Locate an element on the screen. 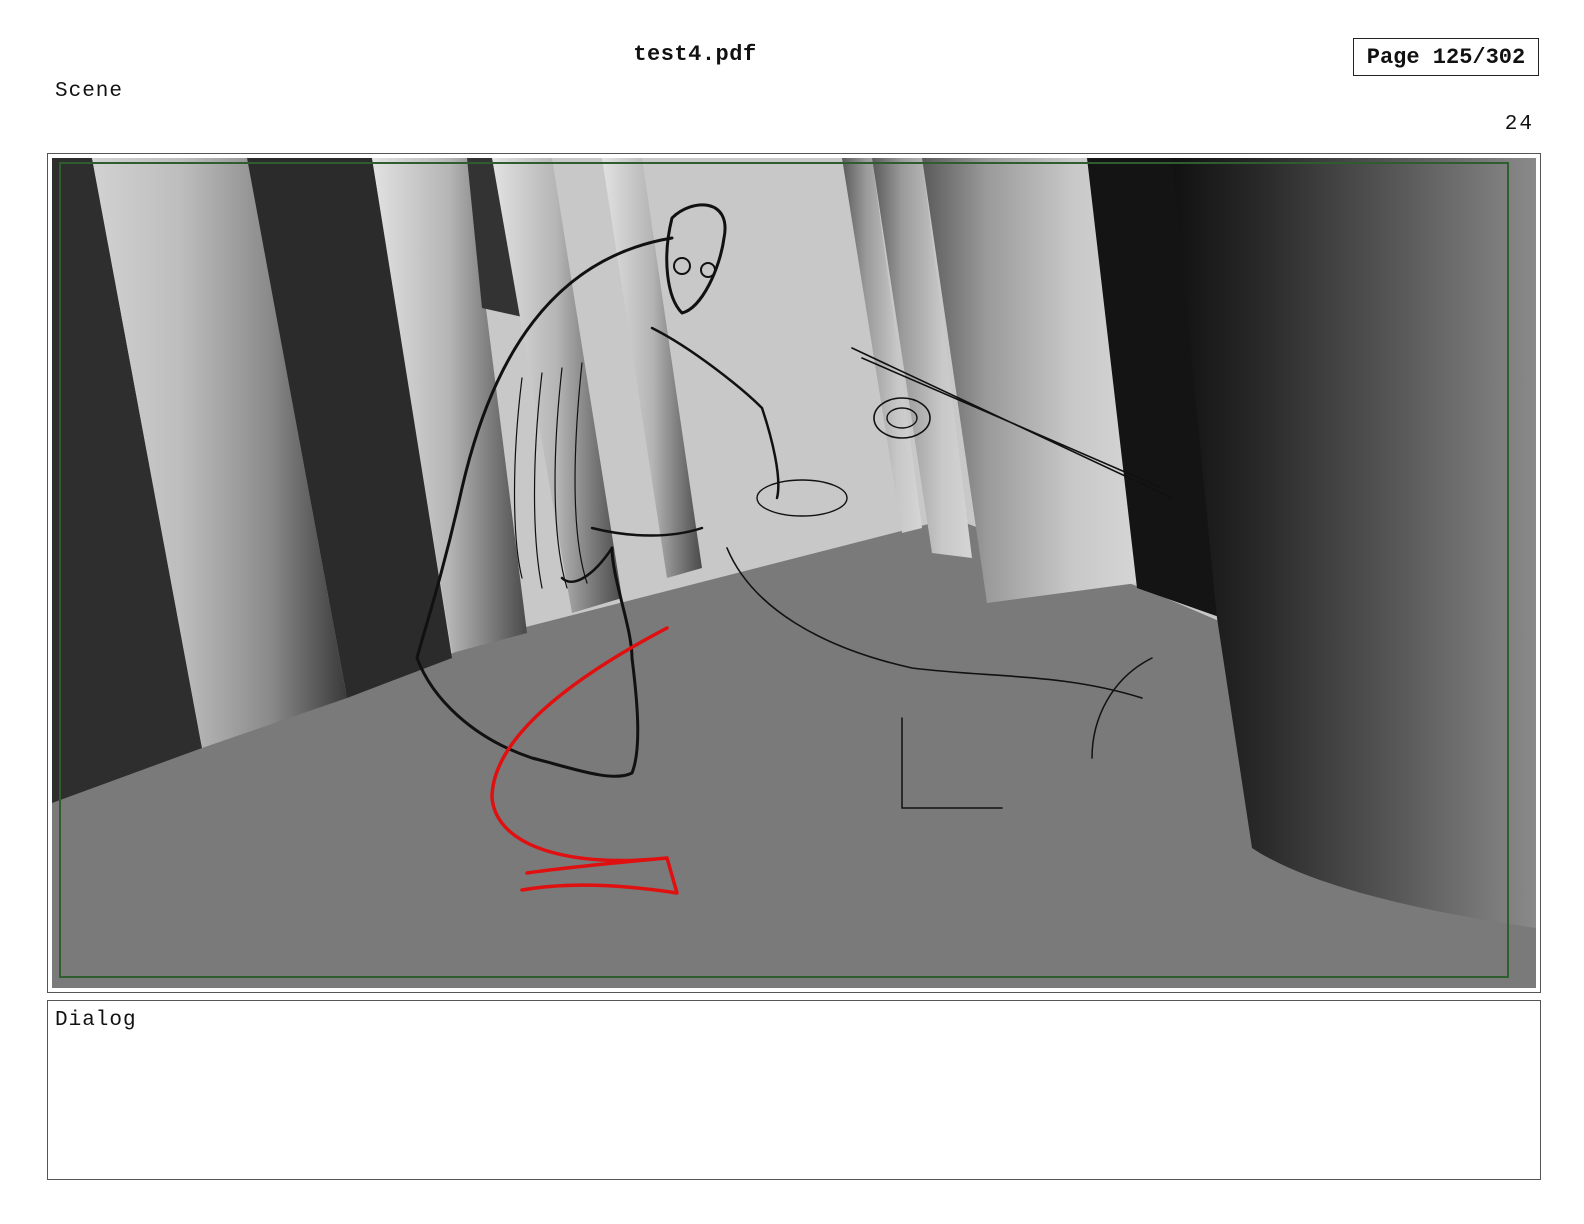 The height and width of the screenshot is (1224, 1584). scene-number: 24 is located at coordinates (1519, 124).